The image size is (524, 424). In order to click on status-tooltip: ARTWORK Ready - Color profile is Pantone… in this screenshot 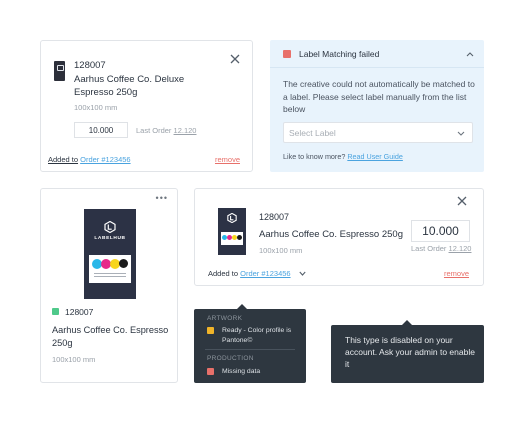, I will do `click(250, 343)`.